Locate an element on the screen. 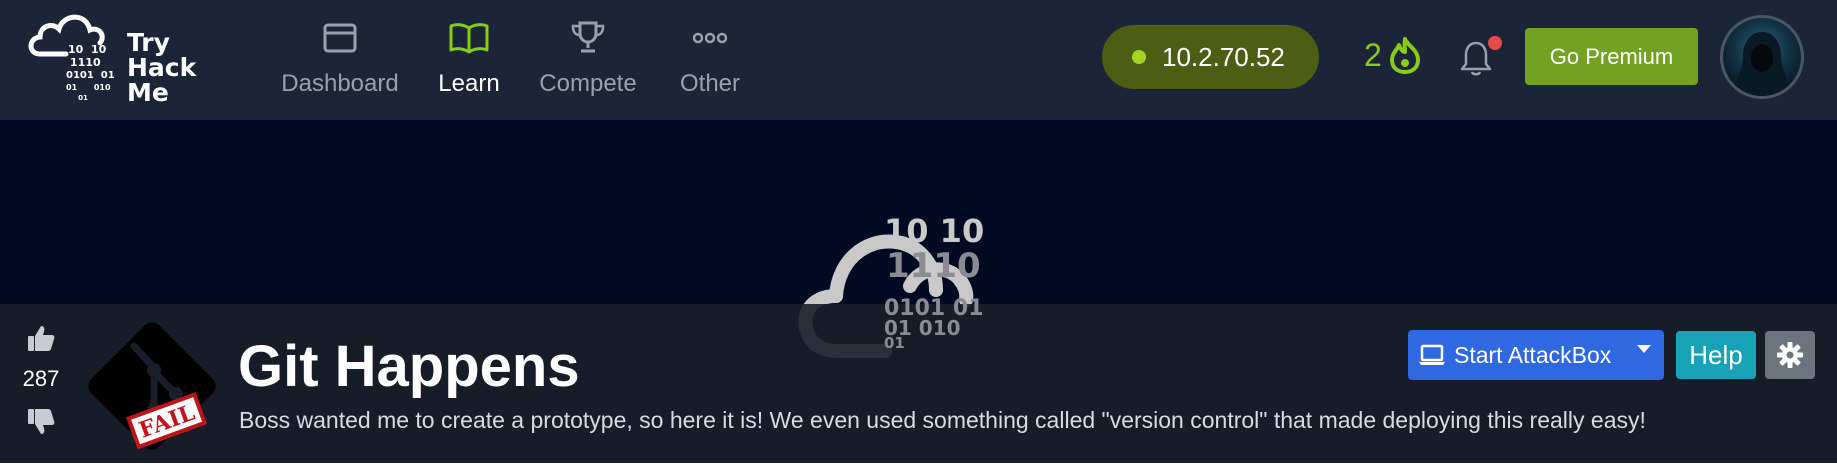 The height and width of the screenshot is (469, 1837). streak-count: 2 is located at coordinates (1373, 54).